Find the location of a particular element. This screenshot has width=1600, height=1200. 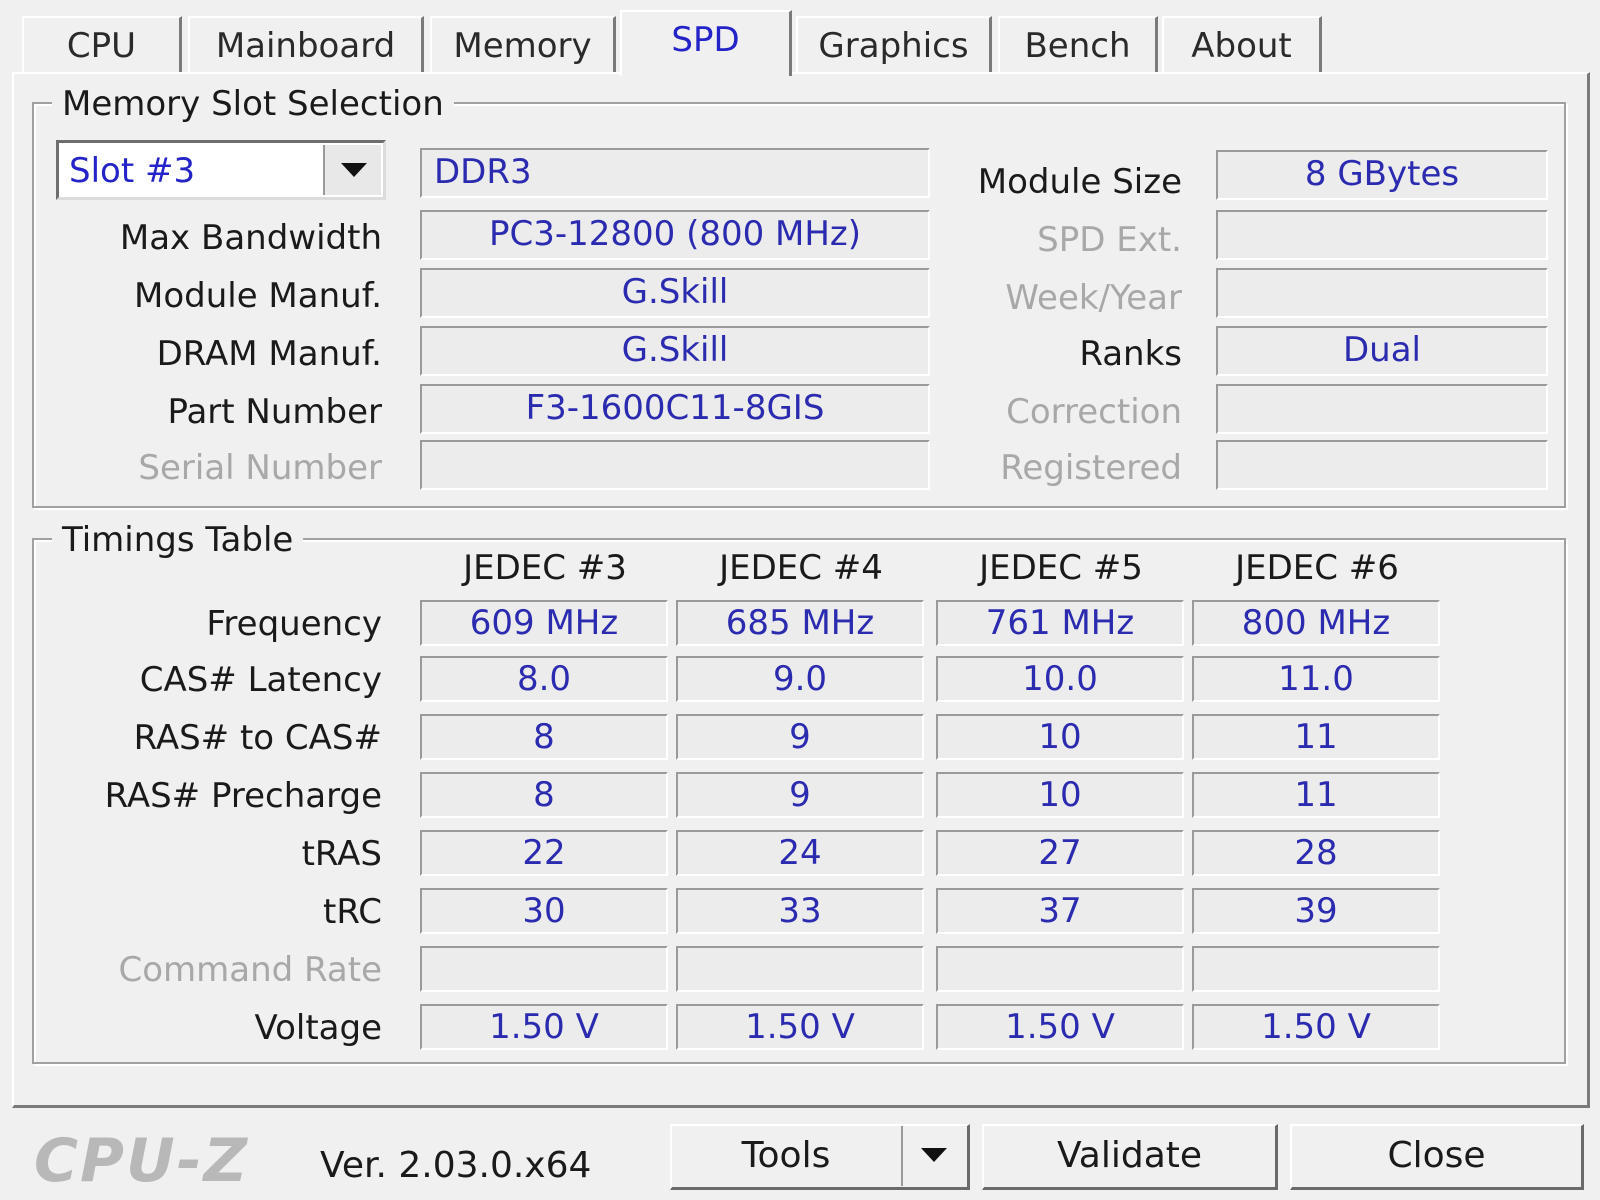

tab-cpu: CPU is located at coordinates (102, 44).